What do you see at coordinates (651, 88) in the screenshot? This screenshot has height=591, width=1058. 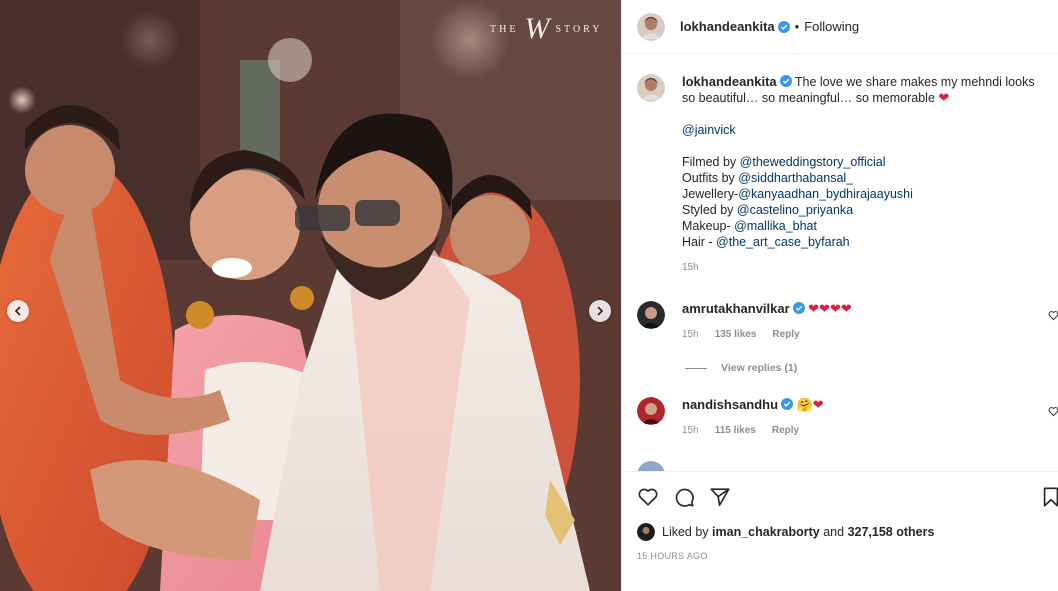 I see `caption-avatar` at bounding box center [651, 88].